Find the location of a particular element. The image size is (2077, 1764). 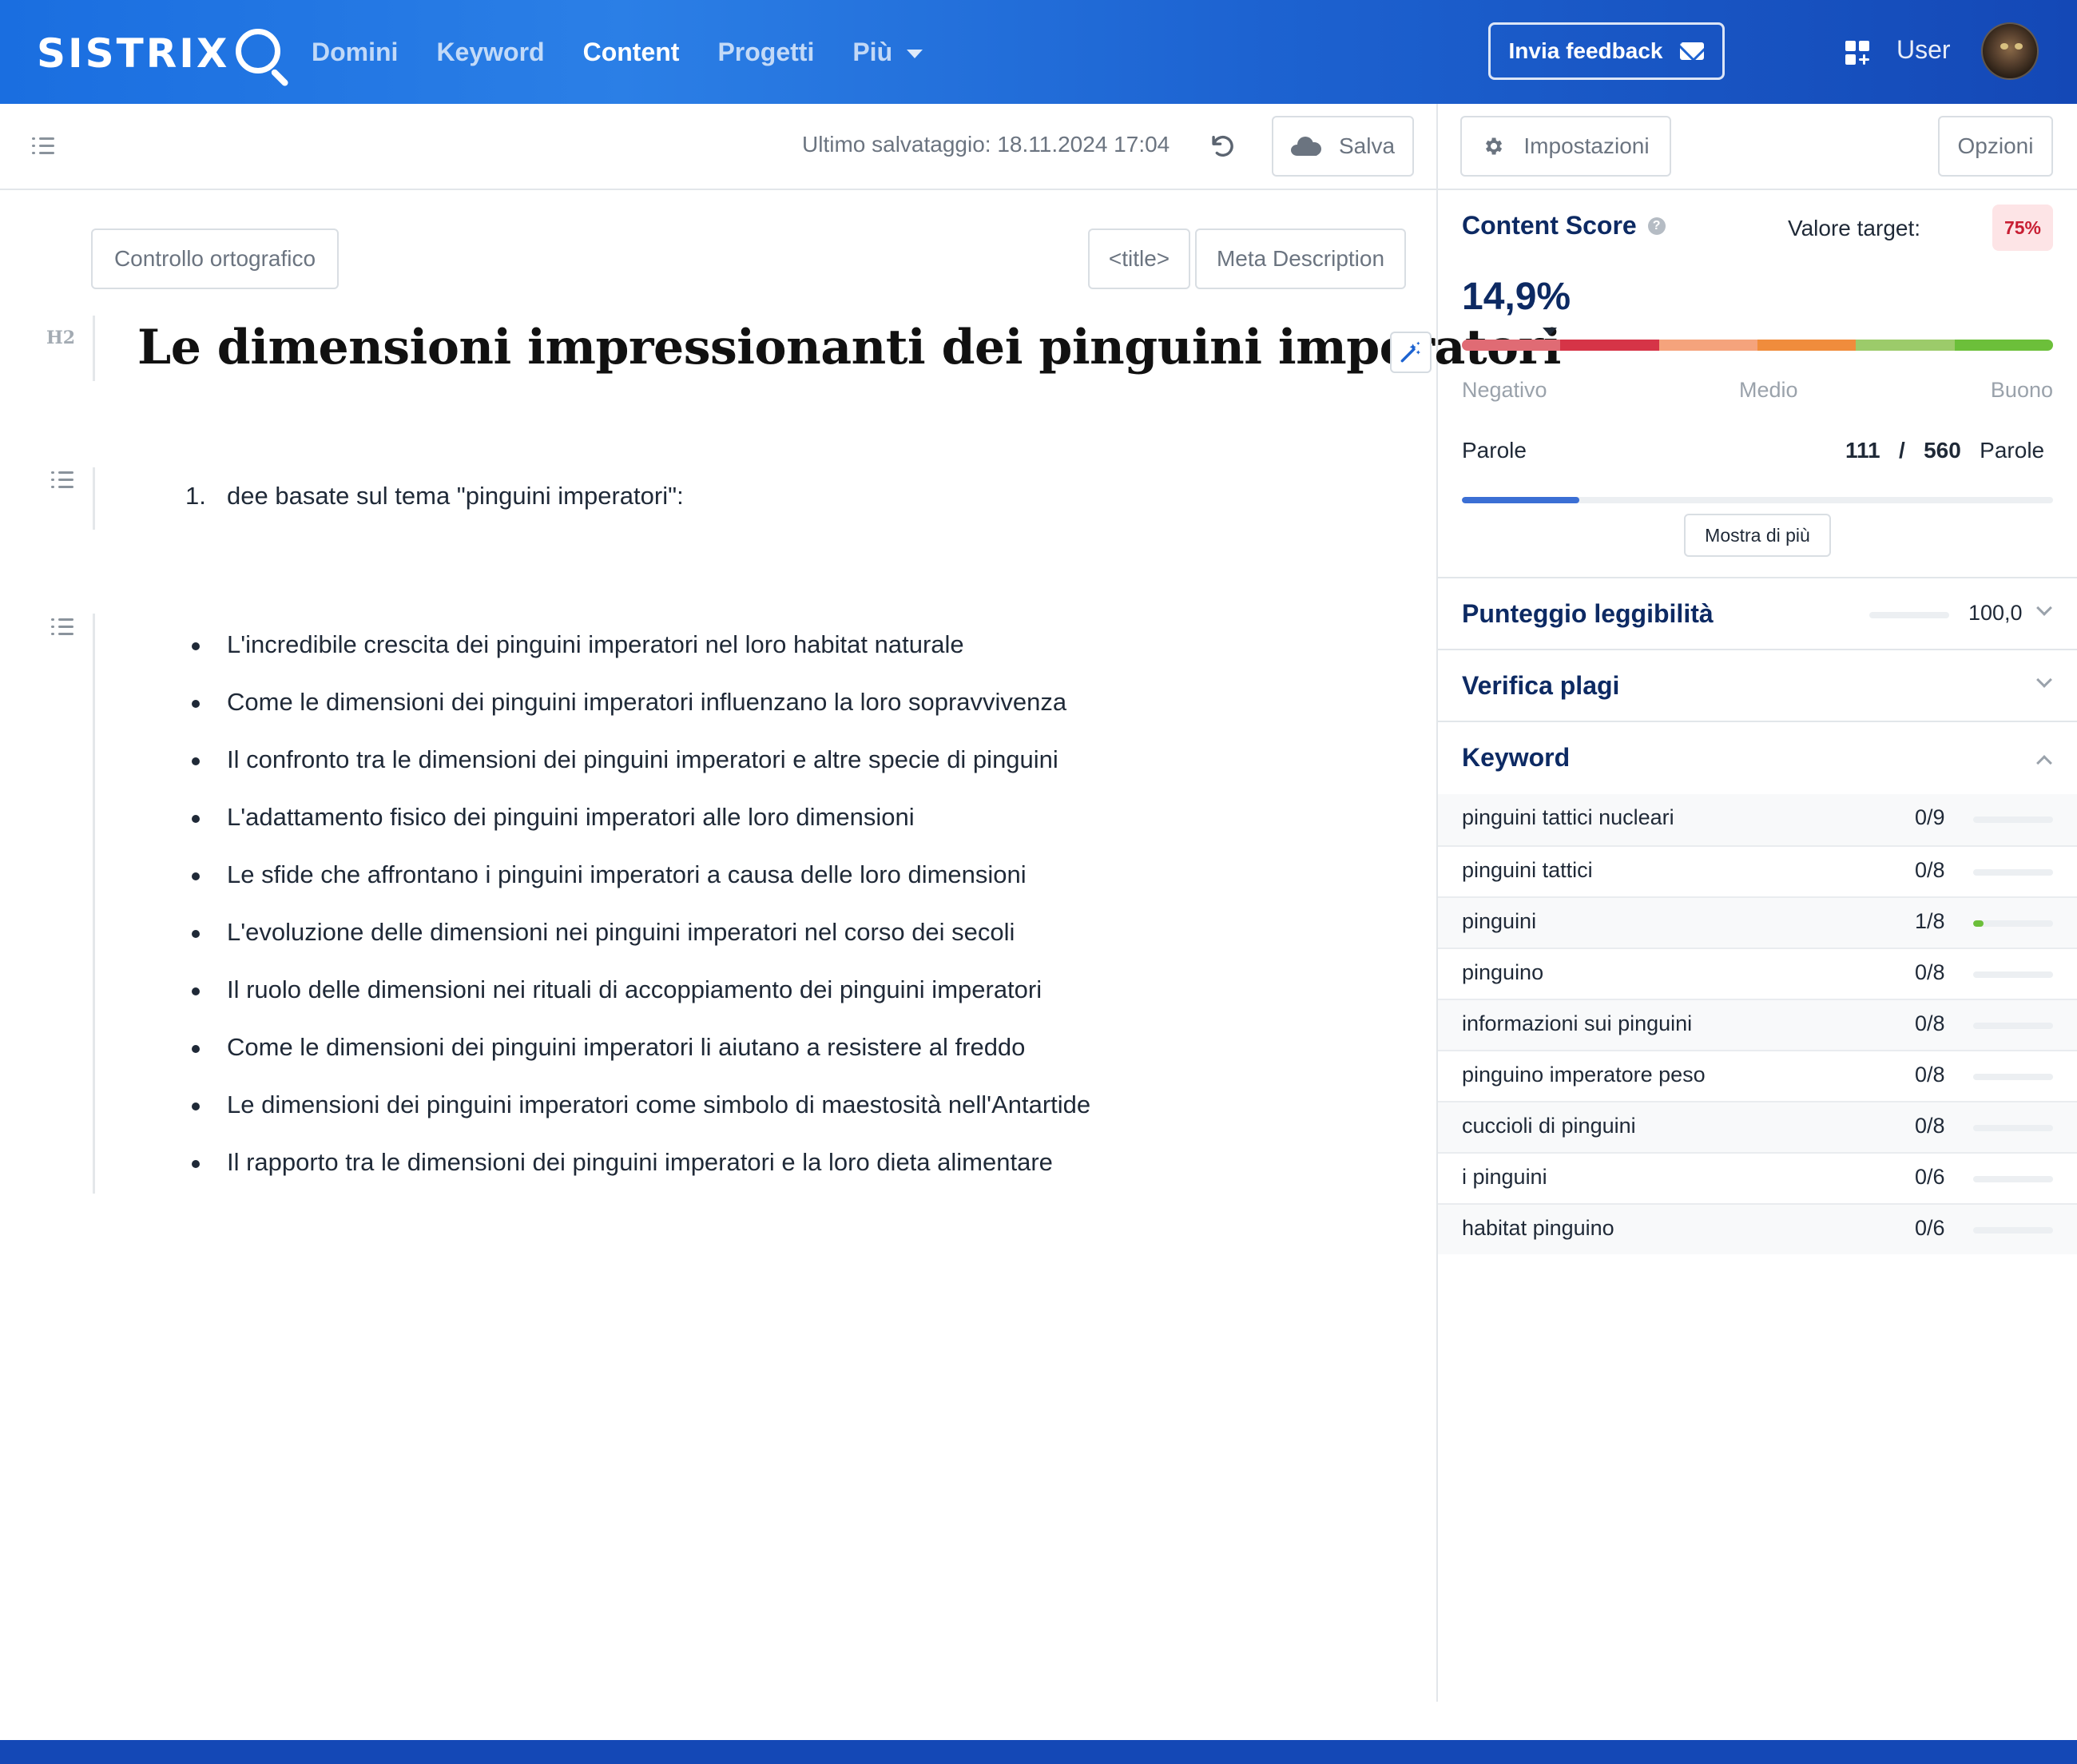

content-score-title: Content Score ? is located at coordinates (1564, 225).